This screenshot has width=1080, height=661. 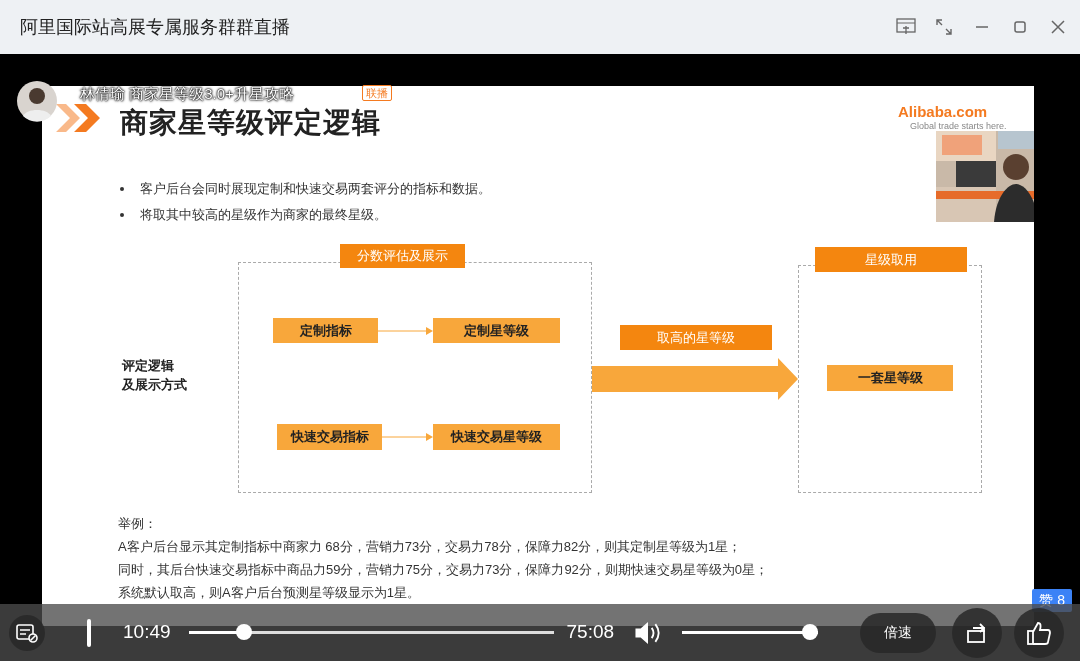 I want to click on volume-thumb, so click(x=810, y=632).